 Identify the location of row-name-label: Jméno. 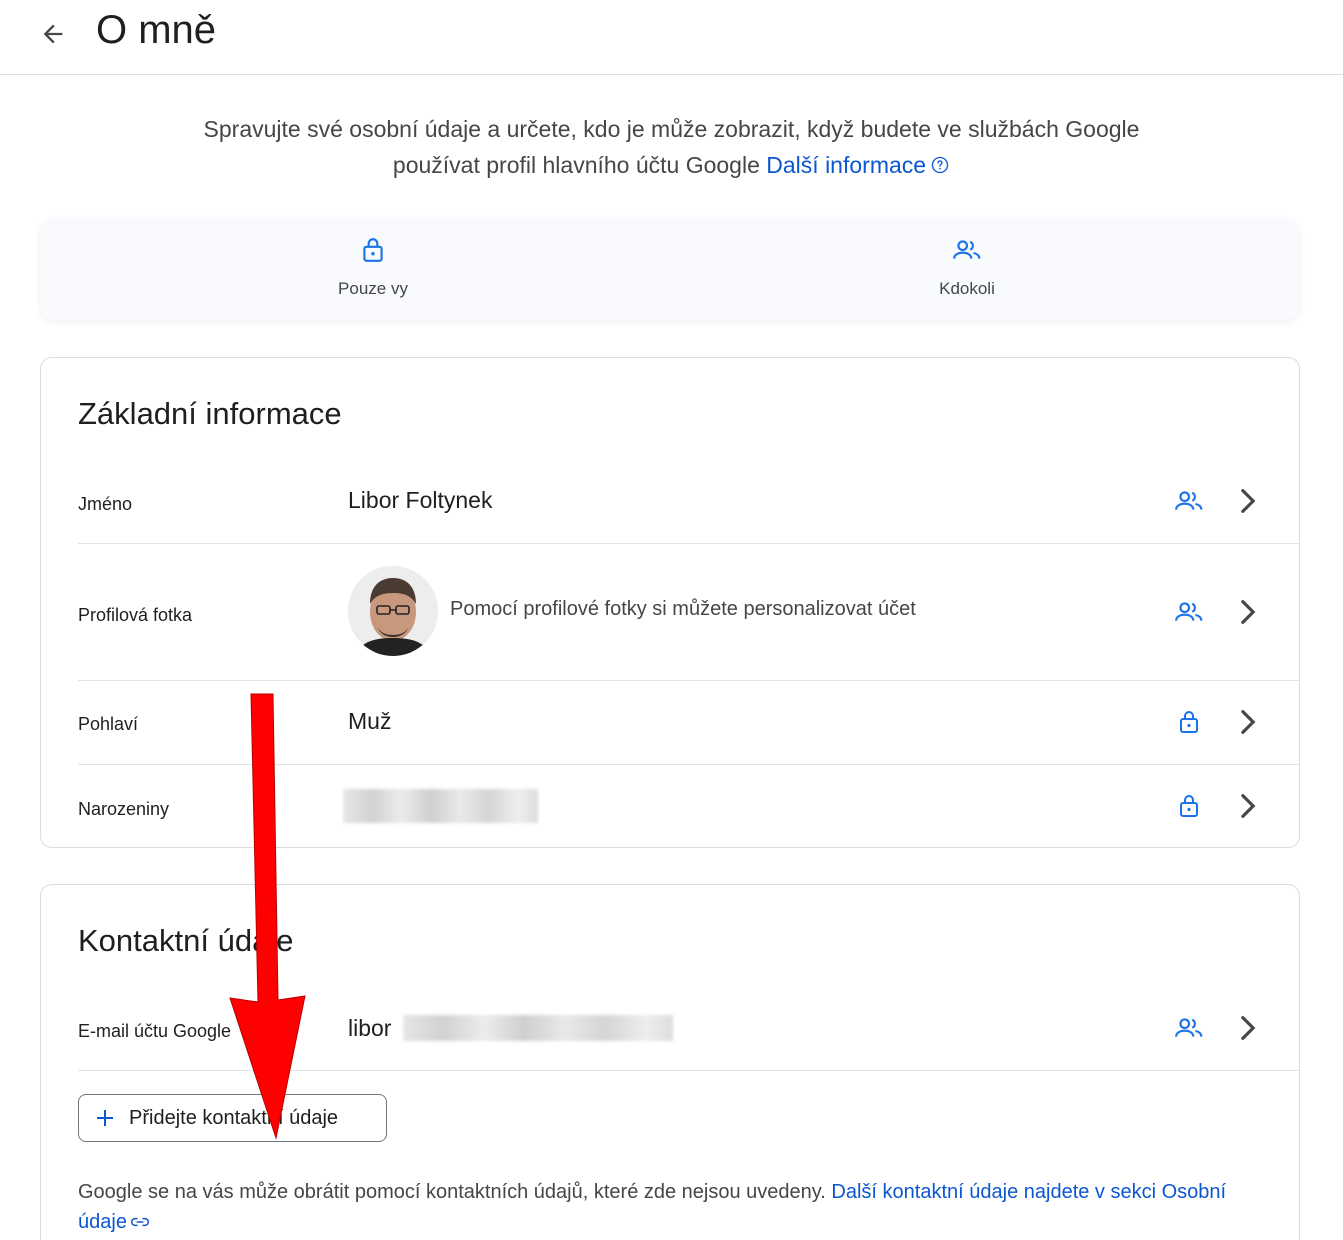
(105, 504).